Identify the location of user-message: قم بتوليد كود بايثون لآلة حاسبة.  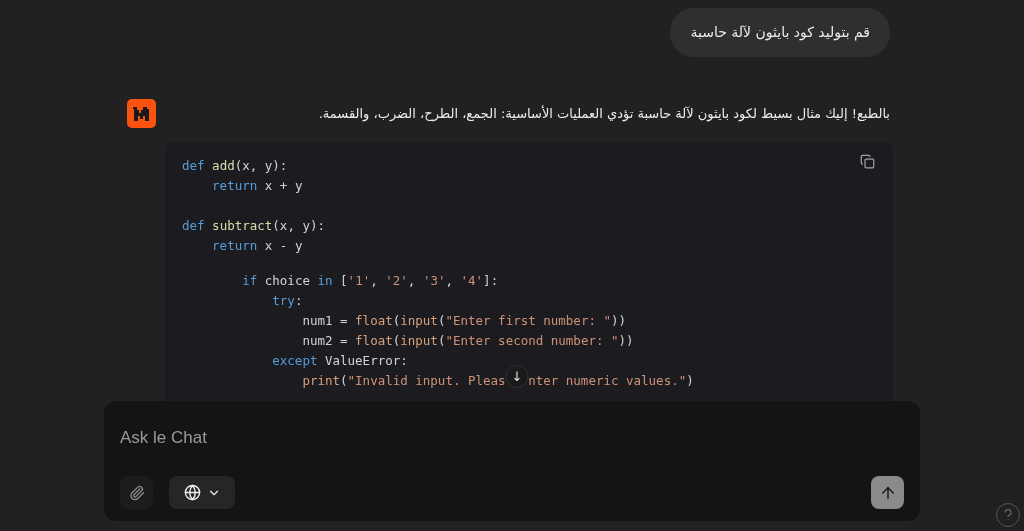
(780, 32).